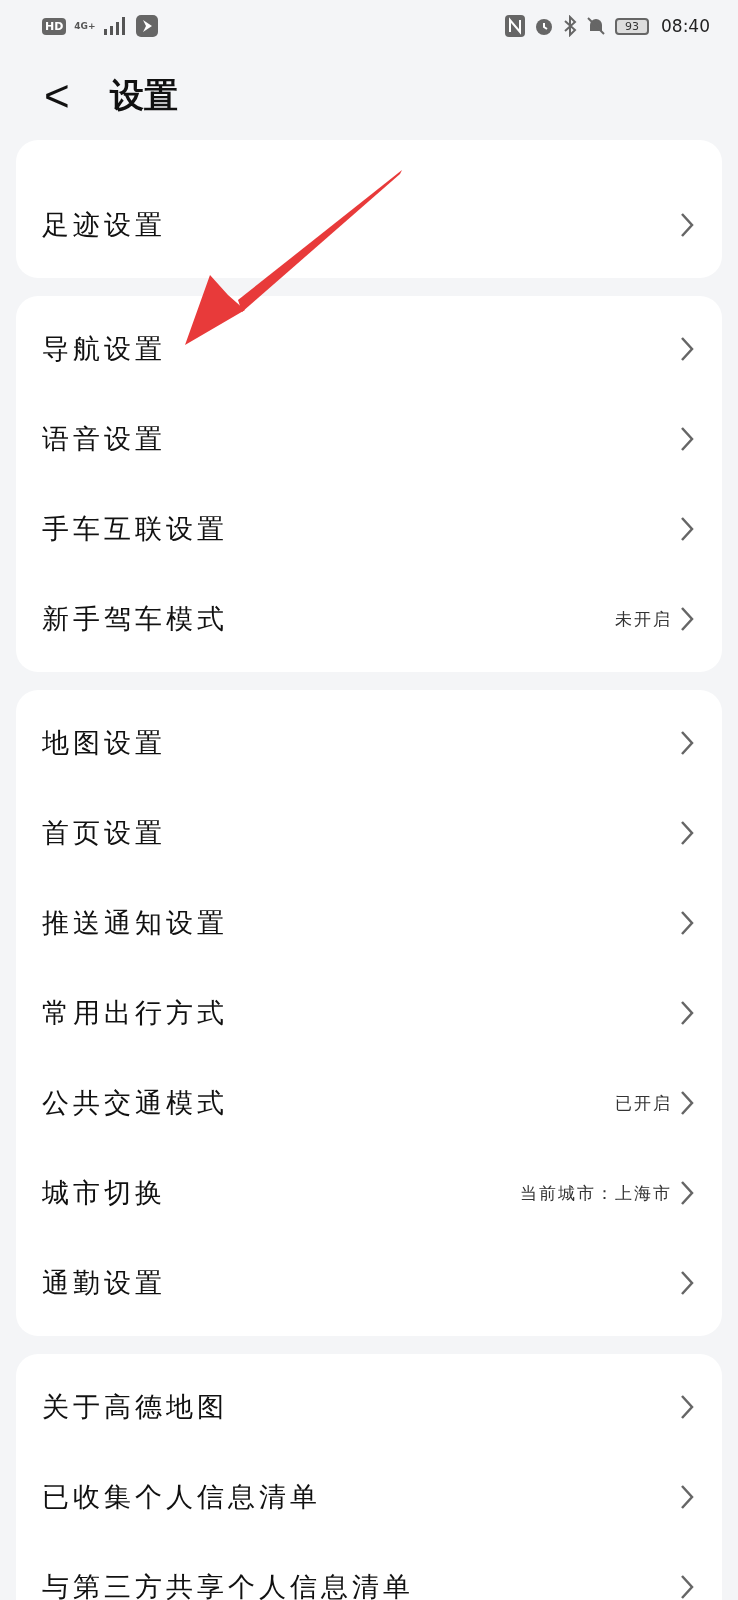 Image resolution: width=738 pixels, height=1600 pixels. Describe the element at coordinates (596, 1193) in the screenshot. I see `setting-value: 当前城市：上海市` at that location.